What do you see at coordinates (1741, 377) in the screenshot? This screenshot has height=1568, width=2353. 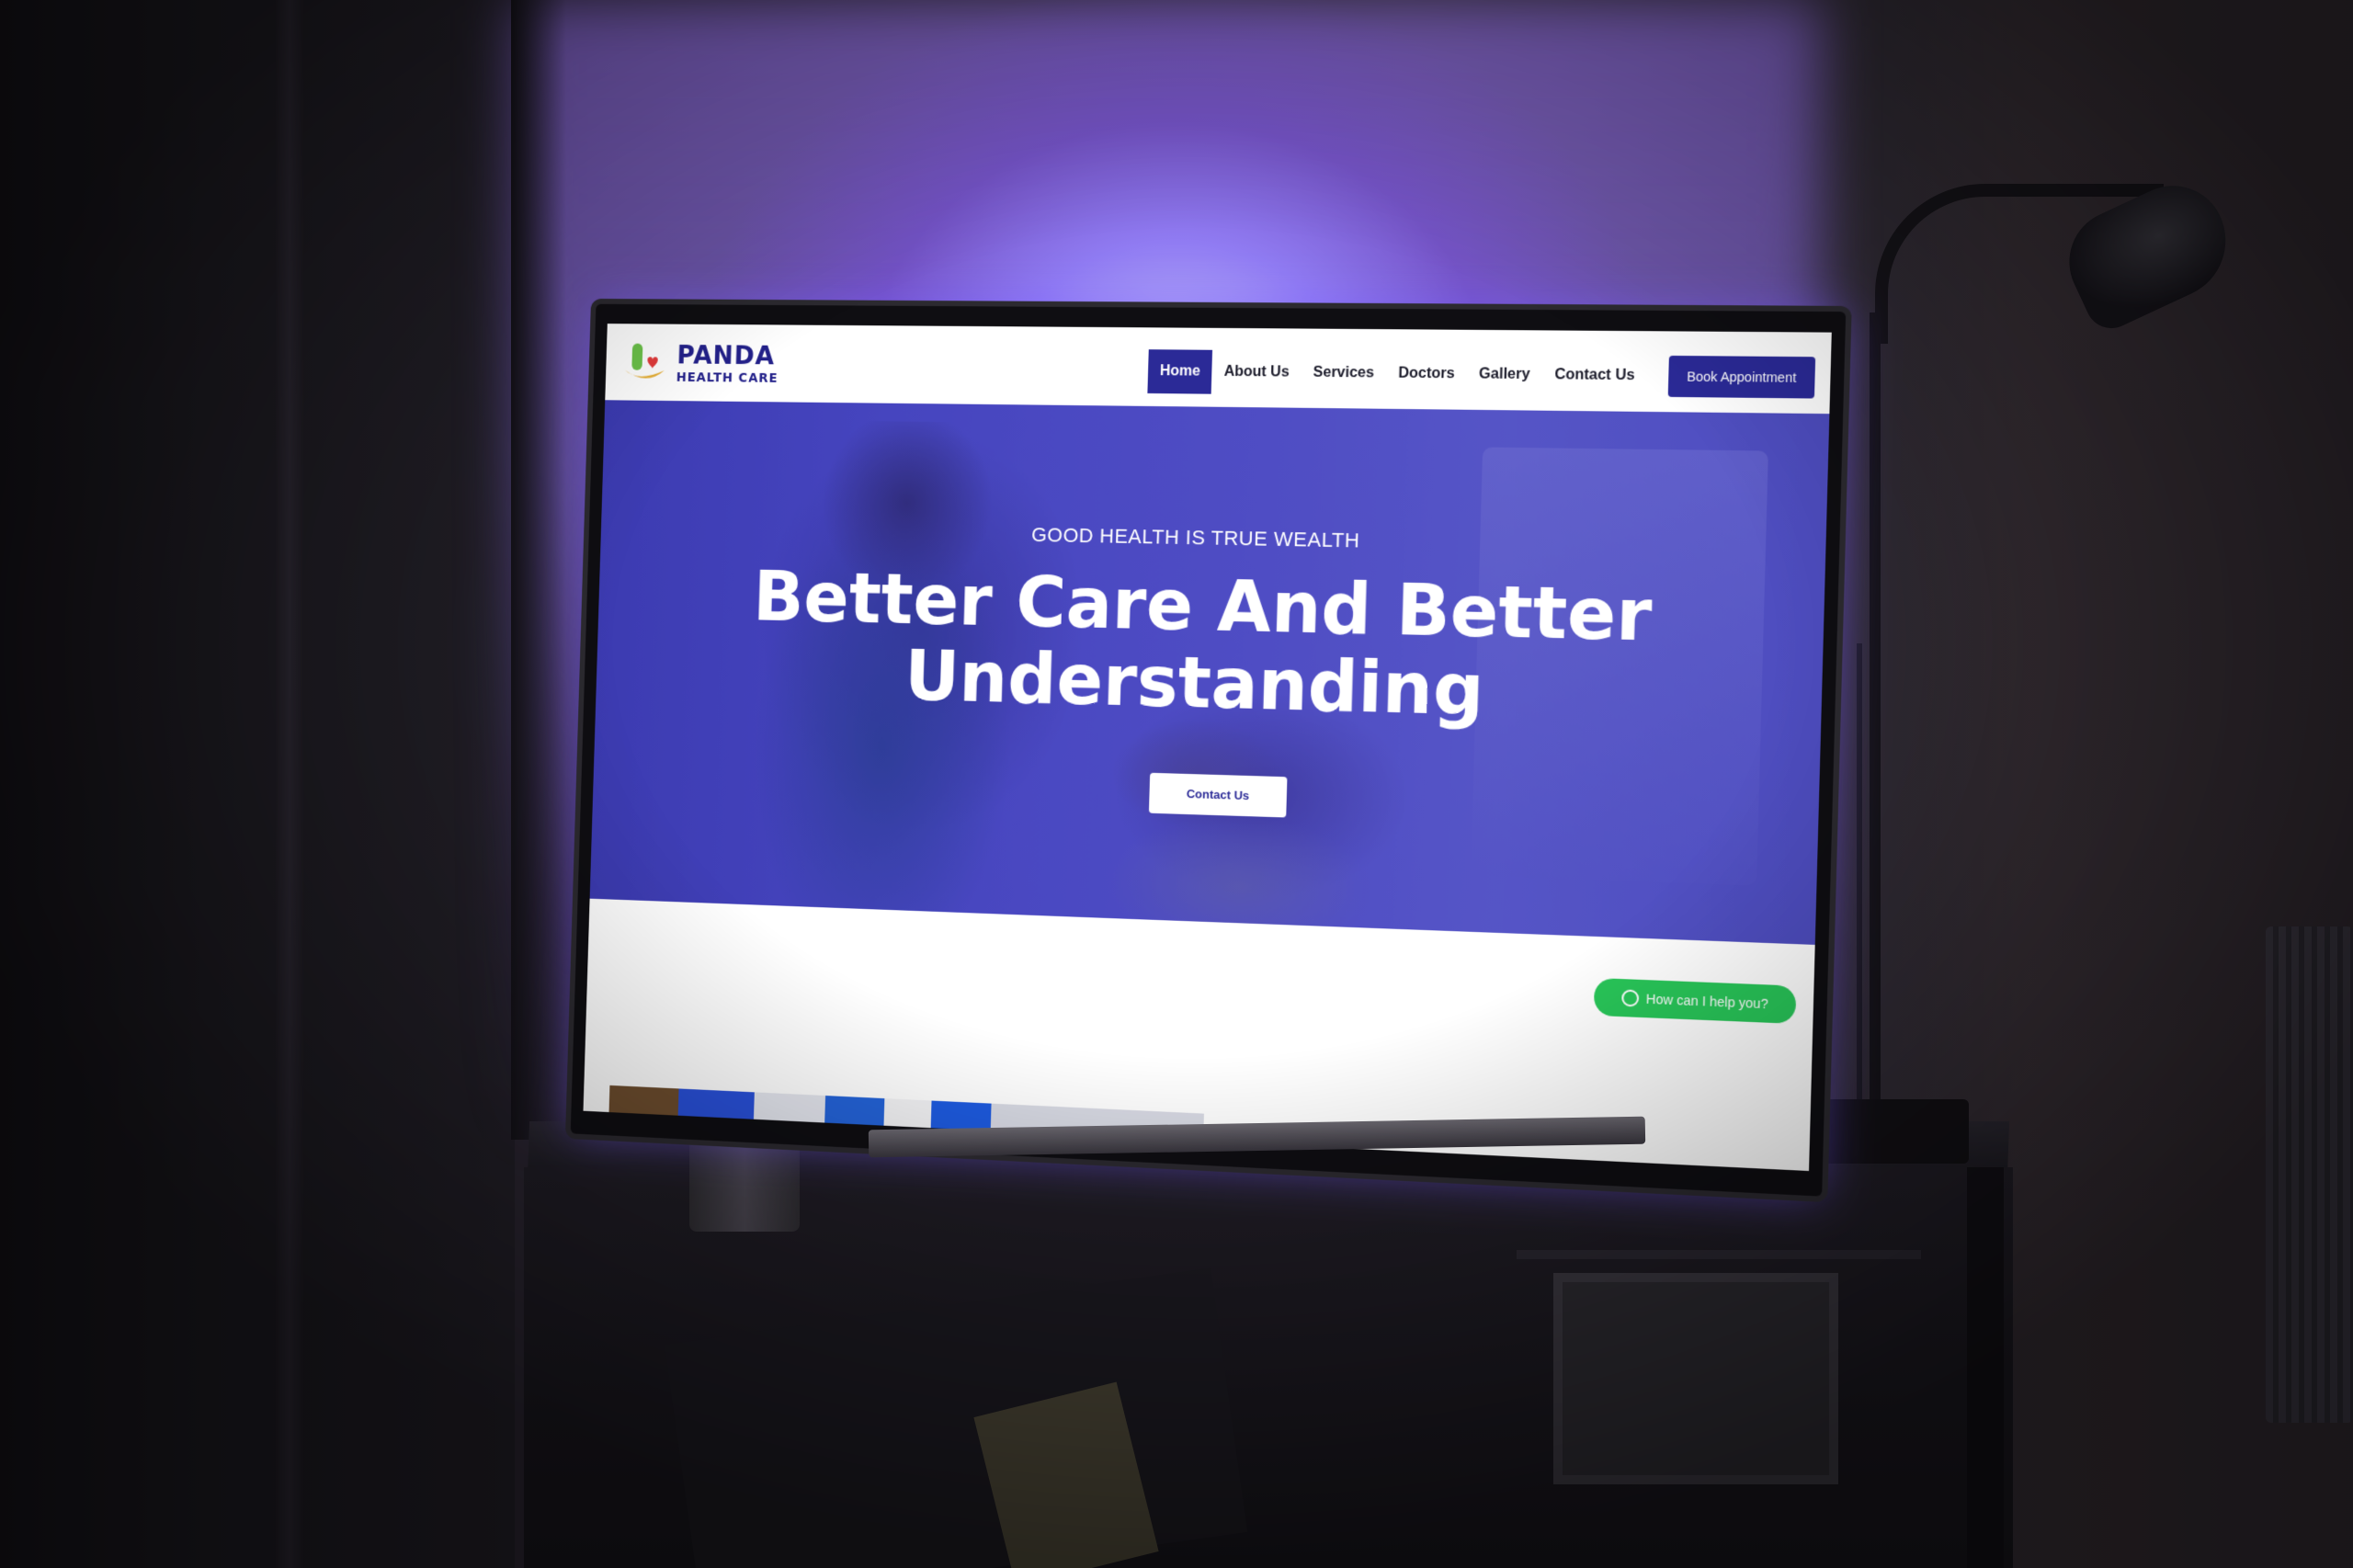 I see `book-appointment-button: Book Appointment` at bounding box center [1741, 377].